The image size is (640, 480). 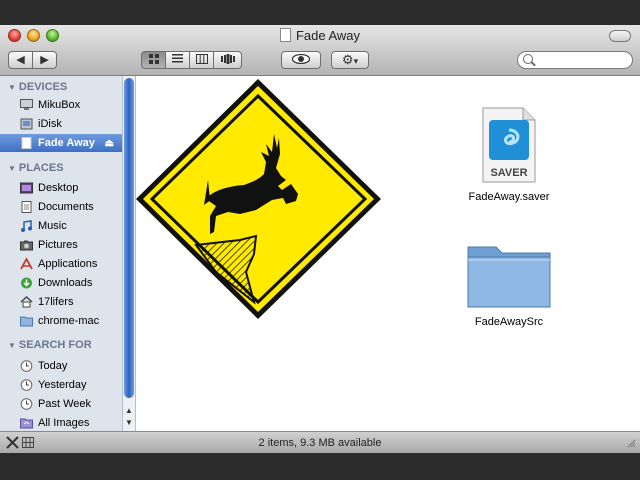 I want to click on sidebar-item-pictures: Pictures, so click(x=61, y=245).